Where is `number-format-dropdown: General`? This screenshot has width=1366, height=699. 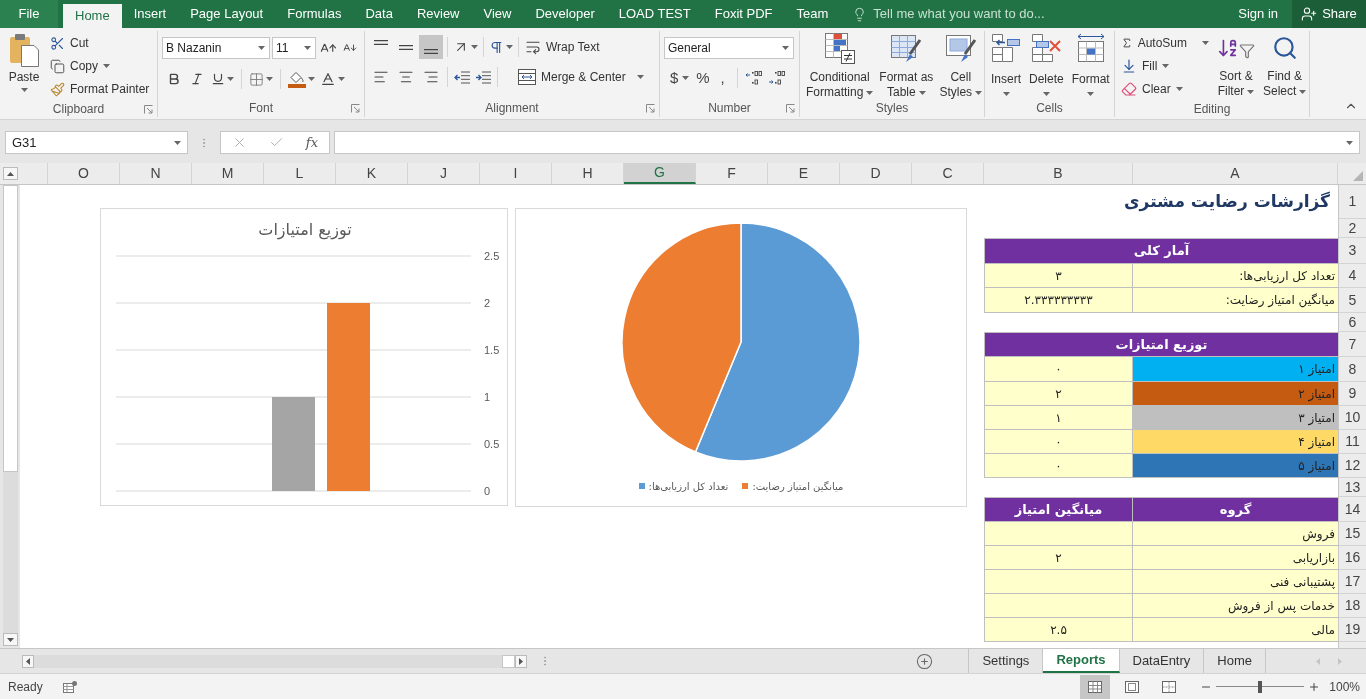
number-format-dropdown: General is located at coordinates (729, 48).